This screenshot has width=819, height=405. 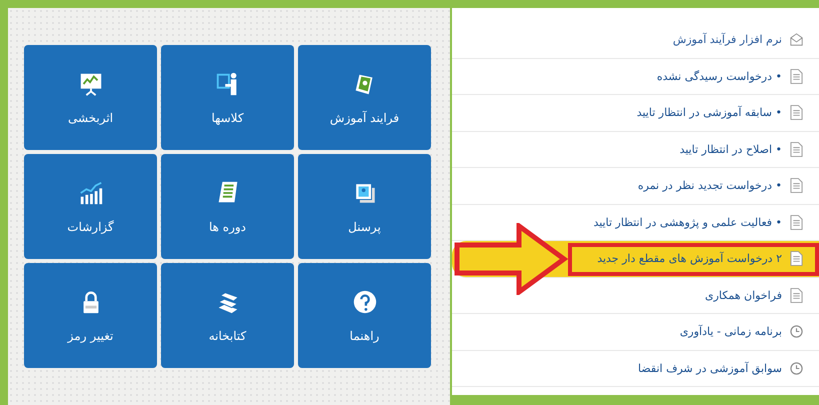 I want to click on menu-item: برنامه زمانی - یادآوری, so click(x=635, y=332).